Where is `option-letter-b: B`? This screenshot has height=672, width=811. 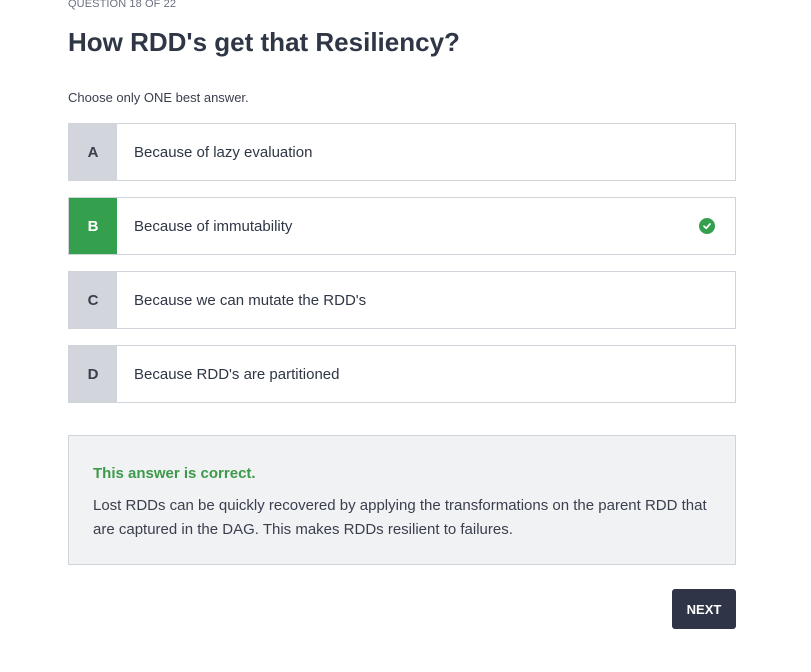 option-letter-b: B is located at coordinates (93, 226).